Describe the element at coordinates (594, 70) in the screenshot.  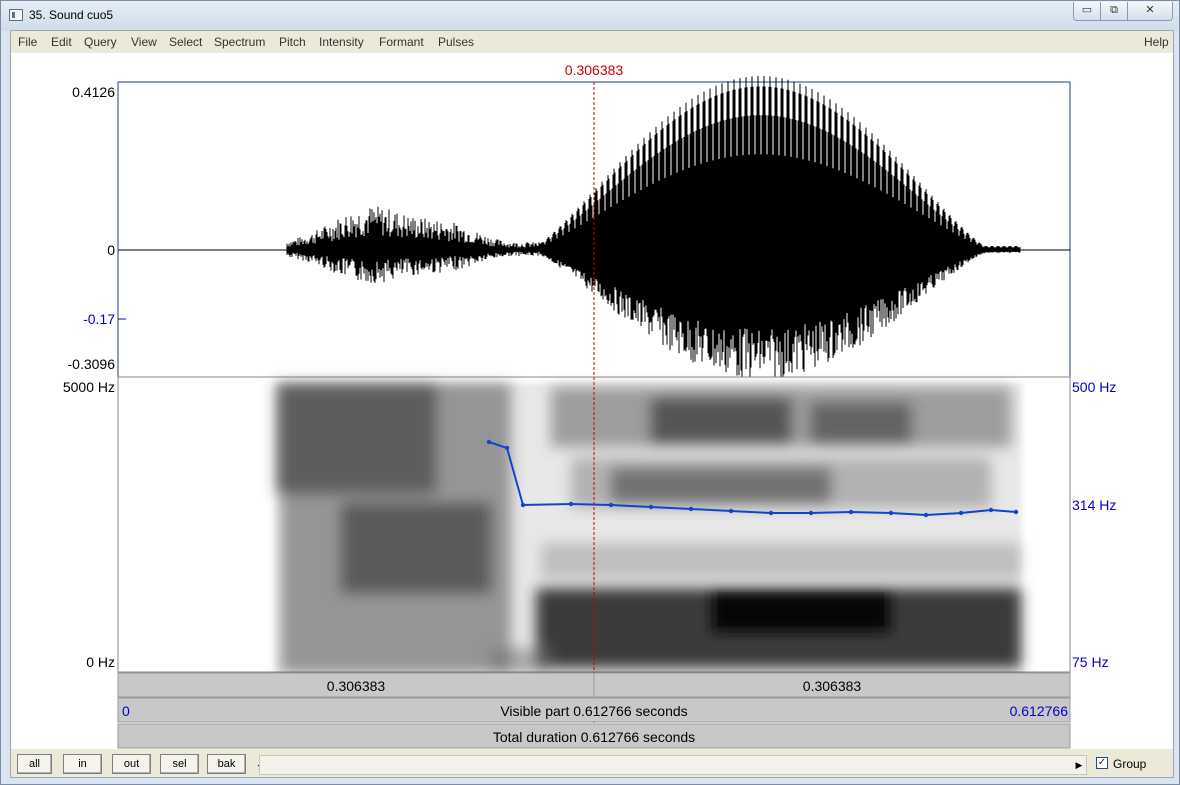
I see `cursor-time-label: 0.306383` at that location.